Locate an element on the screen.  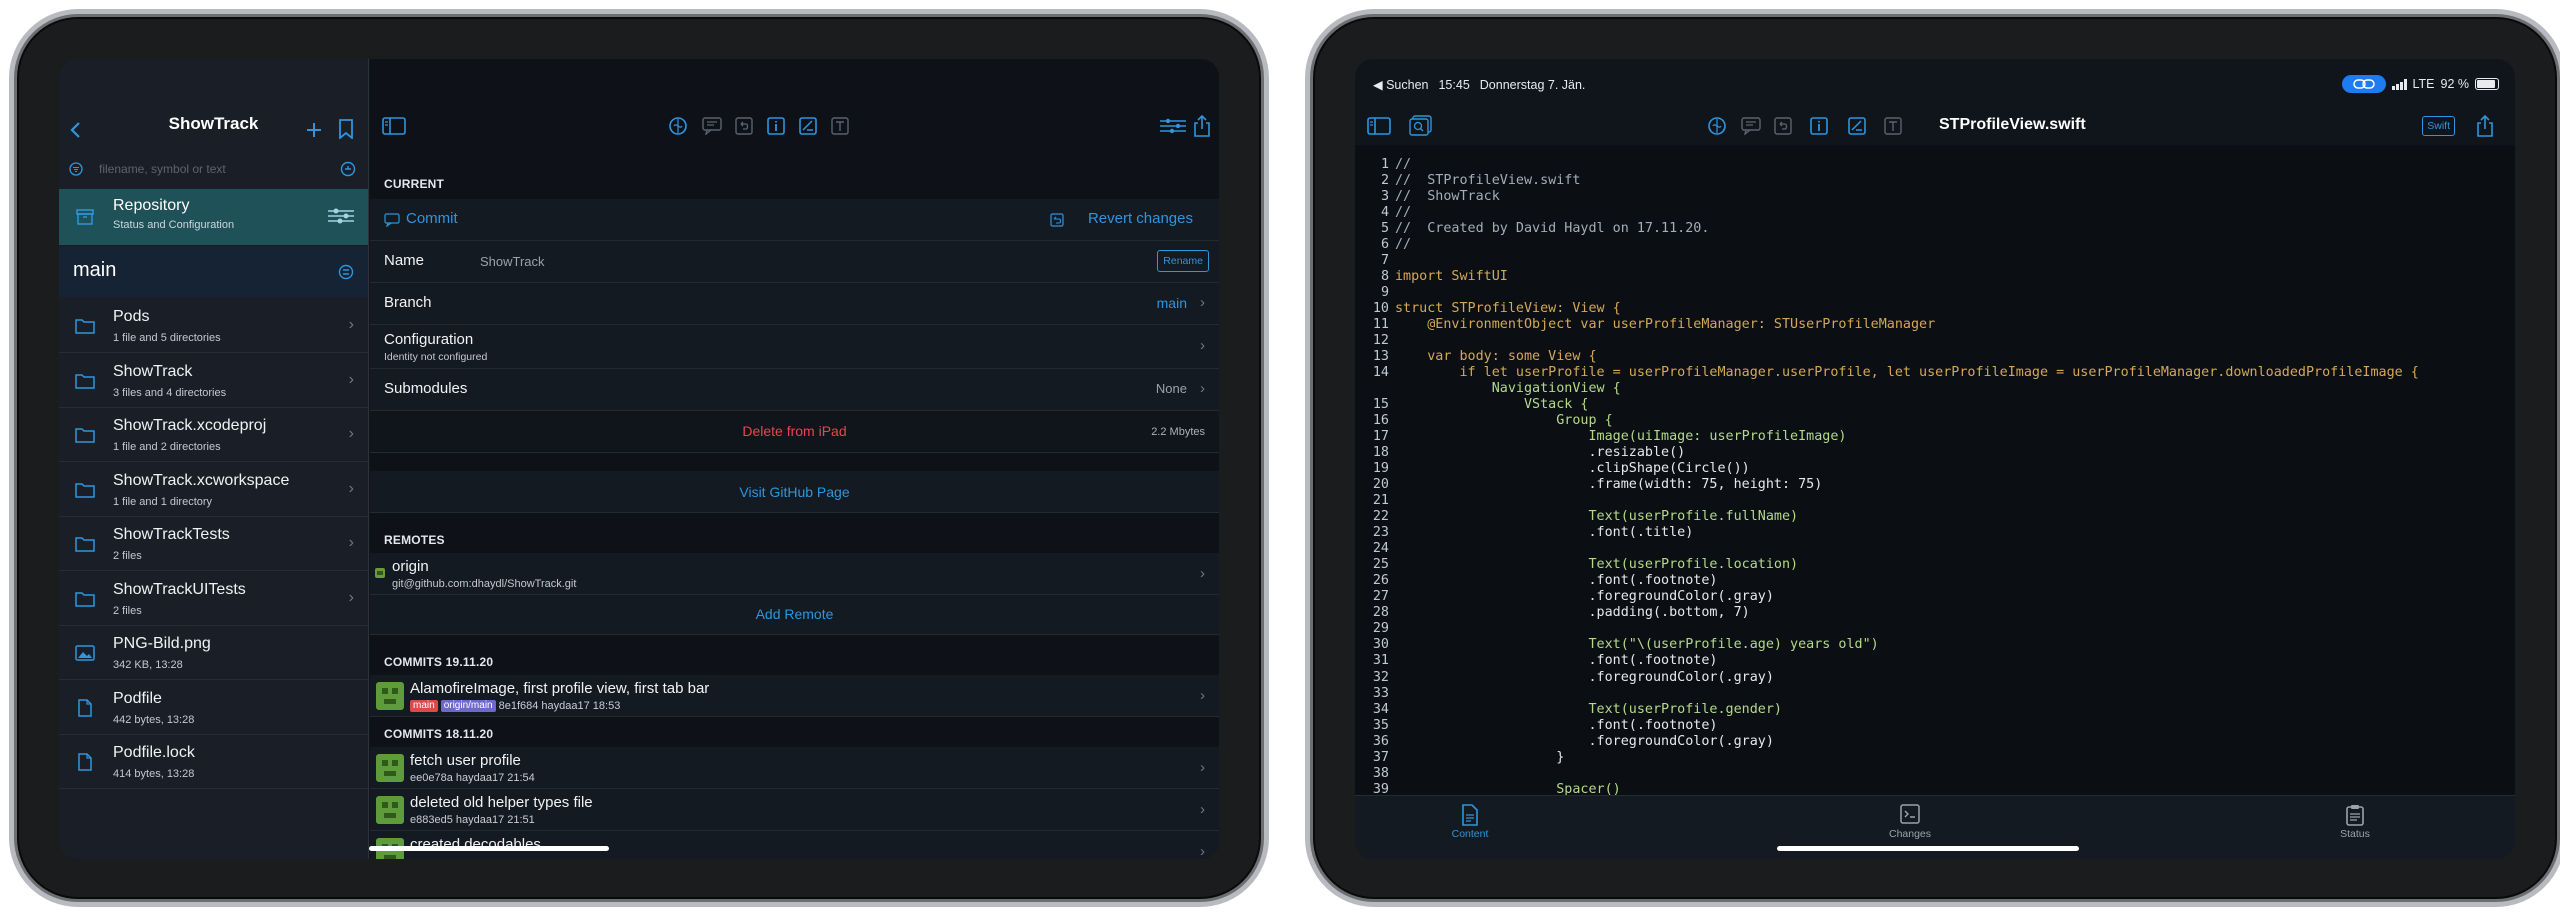
file-detail: 442 bytes, 13:28 is located at coordinates (154, 719).